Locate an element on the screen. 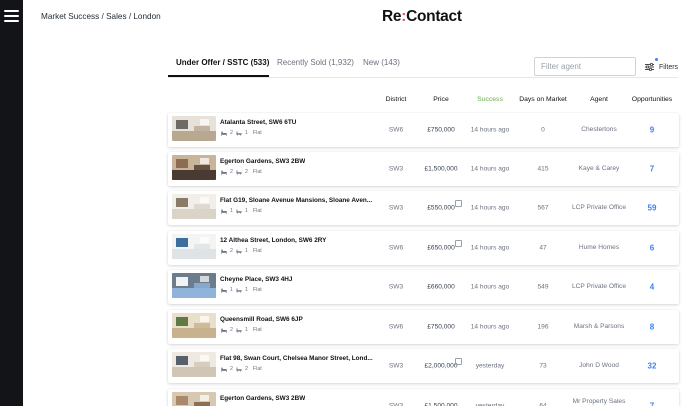  price-cell: £750,000 is located at coordinates (441, 327).